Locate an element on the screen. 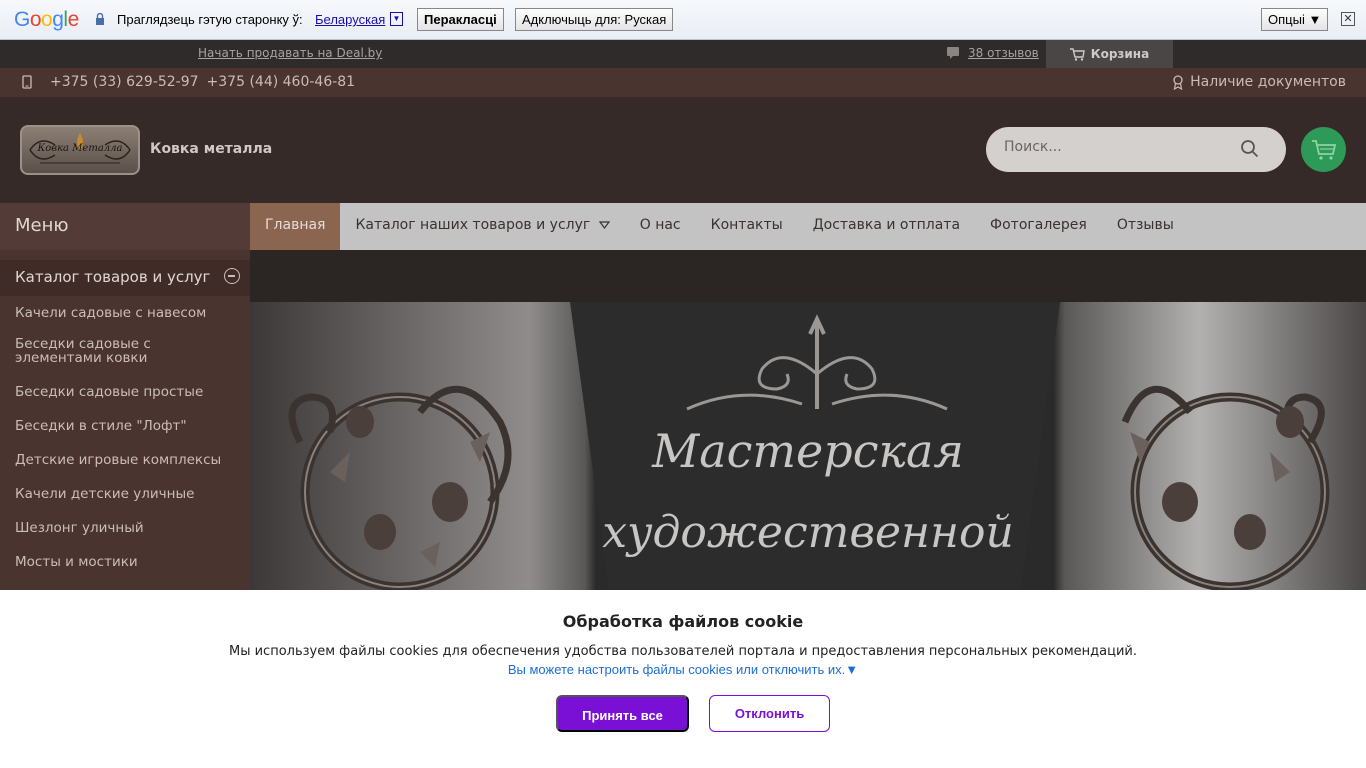 This screenshot has width=1366, height=768. reviews-count: 38 отзывов is located at coordinates (1003, 53).